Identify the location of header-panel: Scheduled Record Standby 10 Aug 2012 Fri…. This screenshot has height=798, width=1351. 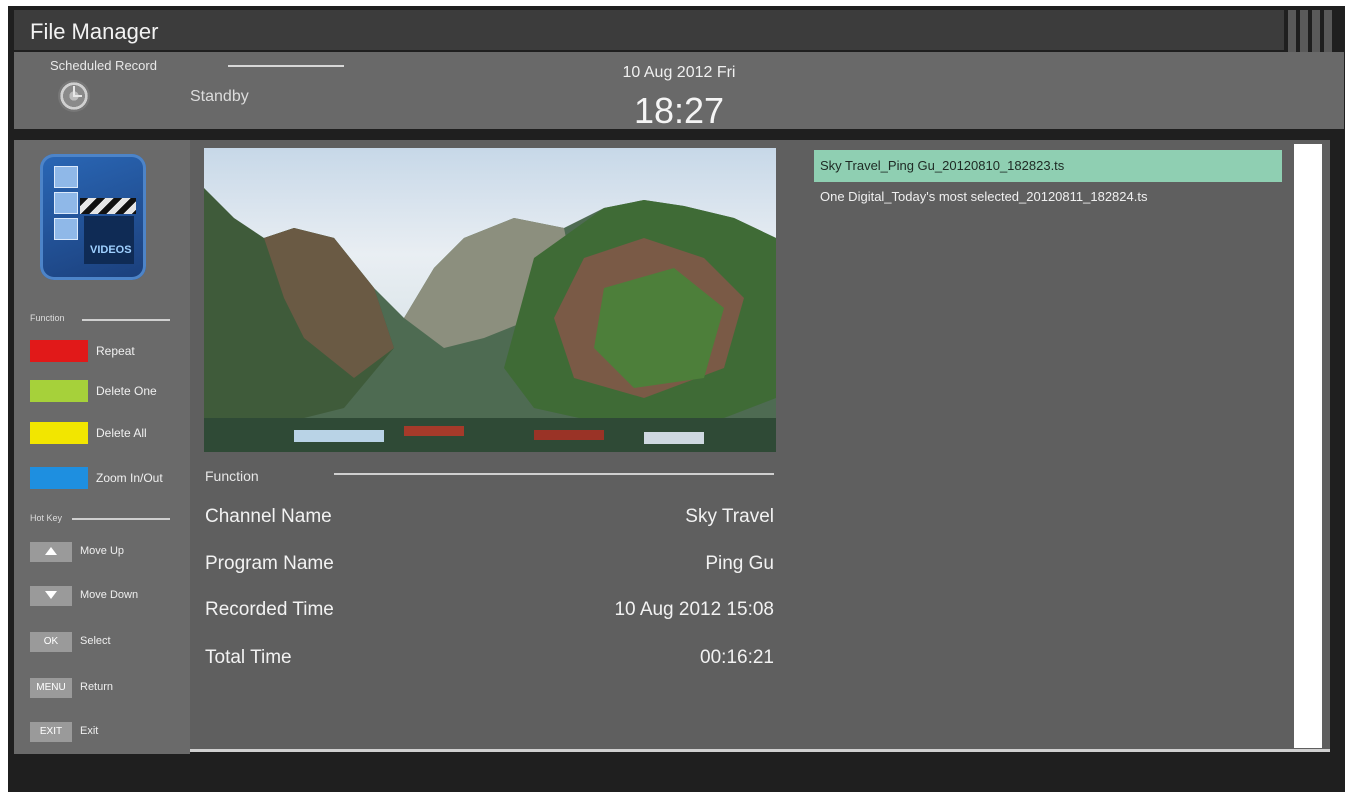
(679, 91).